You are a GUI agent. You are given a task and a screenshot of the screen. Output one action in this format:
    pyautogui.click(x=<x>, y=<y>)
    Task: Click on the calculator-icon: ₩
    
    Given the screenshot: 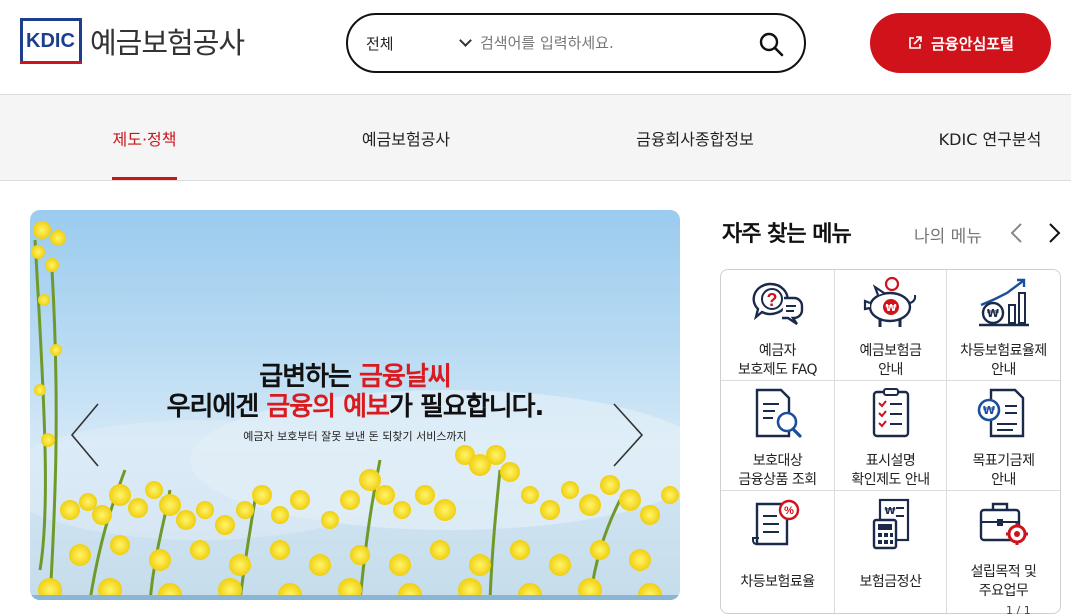 What is the action you would take?
    pyautogui.click(x=890, y=524)
    